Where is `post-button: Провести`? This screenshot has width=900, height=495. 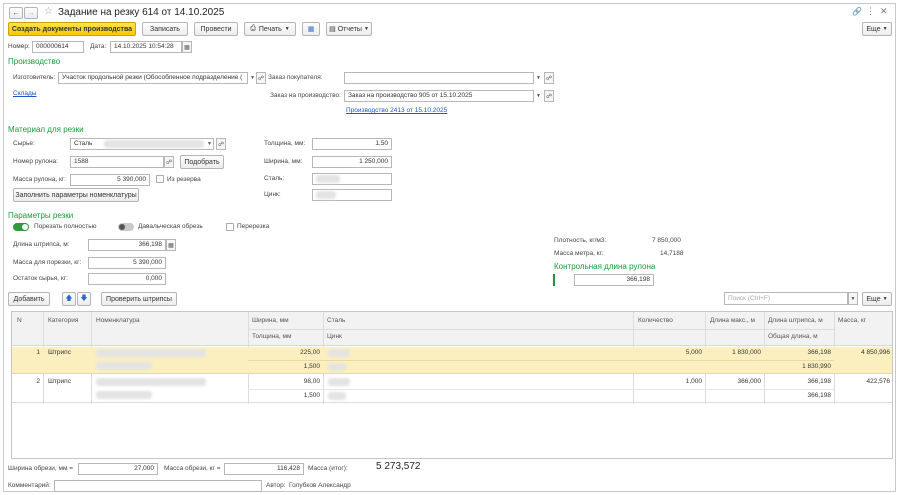
post-button: Провести is located at coordinates (216, 29).